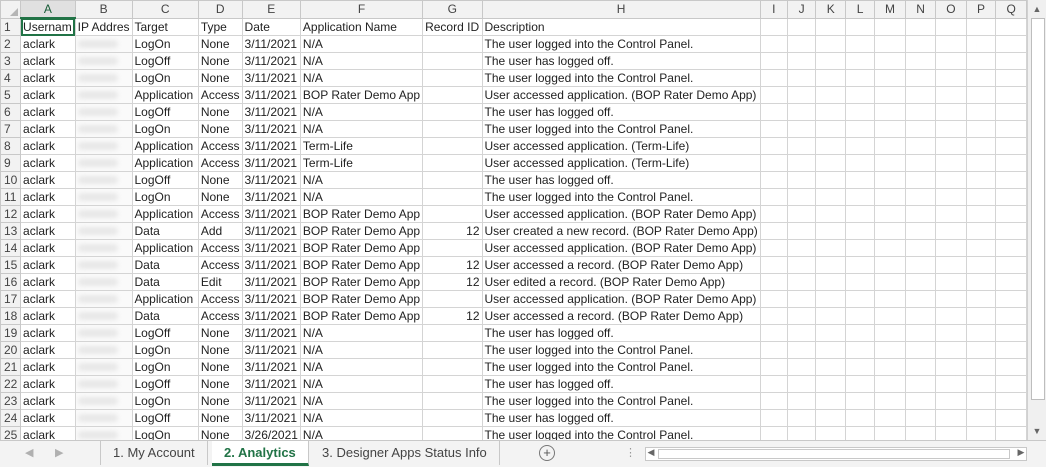 This screenshot has width=1046, height=467. What do you see at coordinates (621, 384) in the screenshot?
I see `description-cell: The user has logged off.` at bounding box center [621, 384].